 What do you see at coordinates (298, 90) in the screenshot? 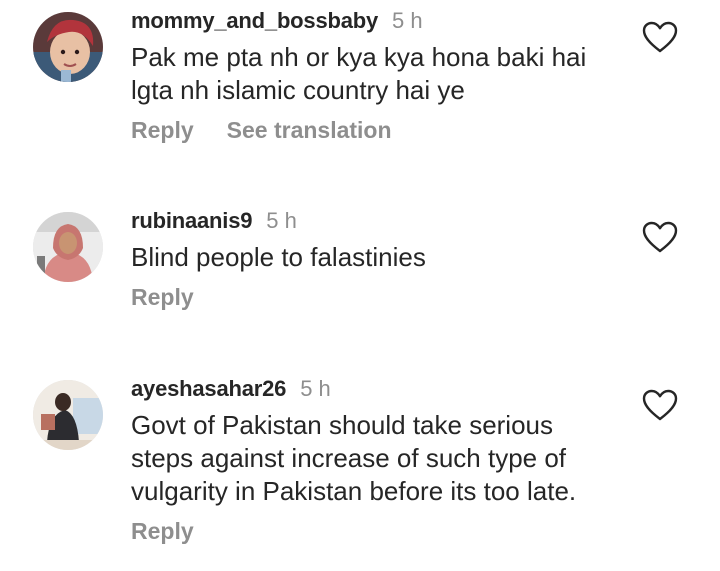
I see `comment-line: lgta nh islamic country hai ye` at bounding box center [298, 90].